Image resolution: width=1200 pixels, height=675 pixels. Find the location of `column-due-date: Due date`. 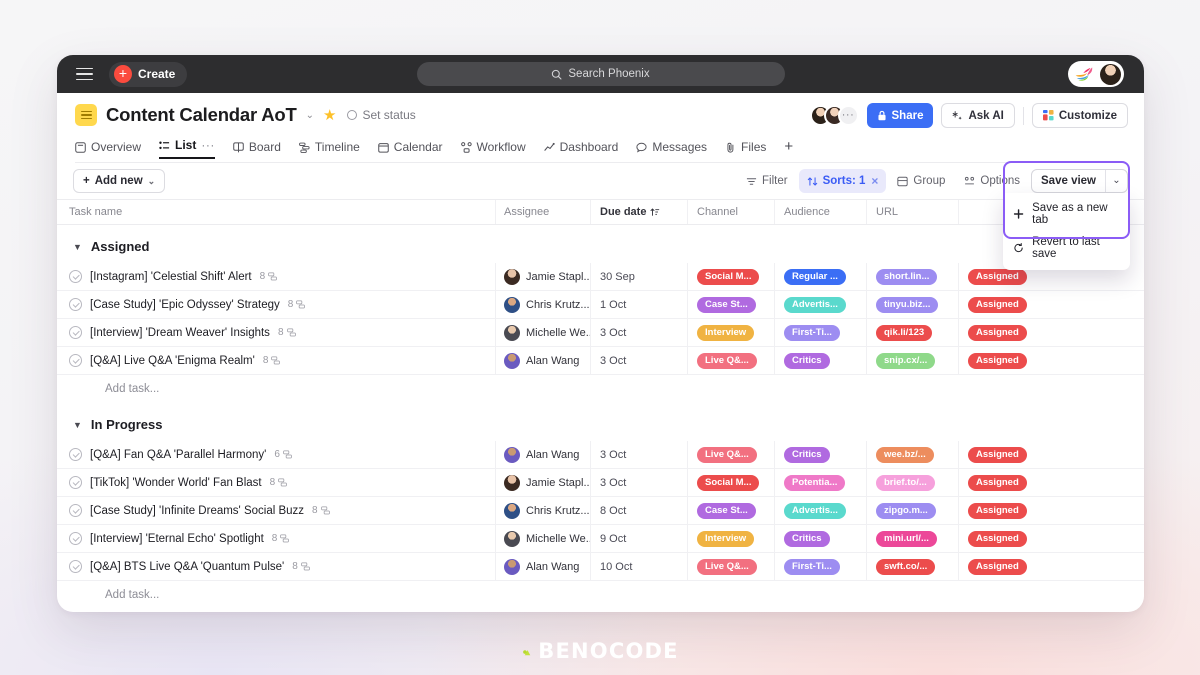

column-due-date: Due date is located at coordinates (638, 212).